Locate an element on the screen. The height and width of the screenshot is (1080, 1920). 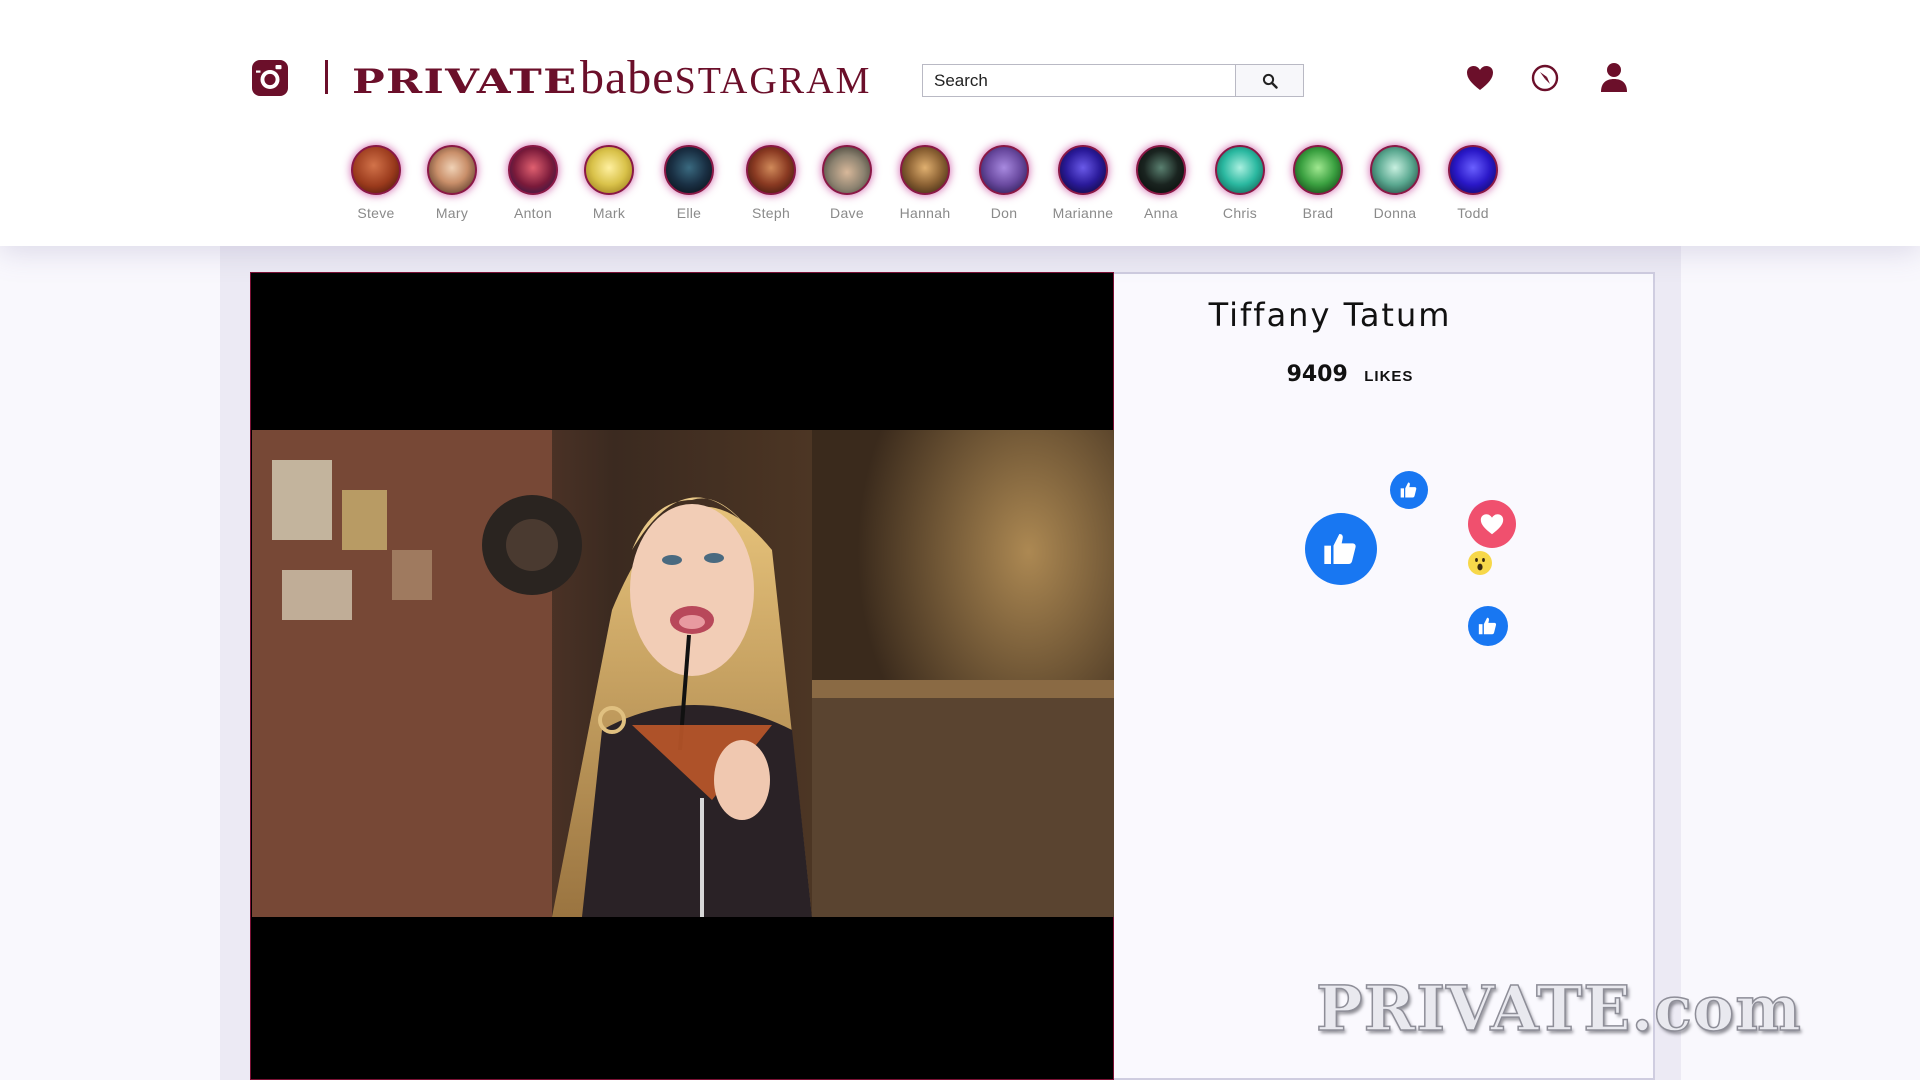
likes-counter: 9409 LIKES is located at coordinates (1350, 374).